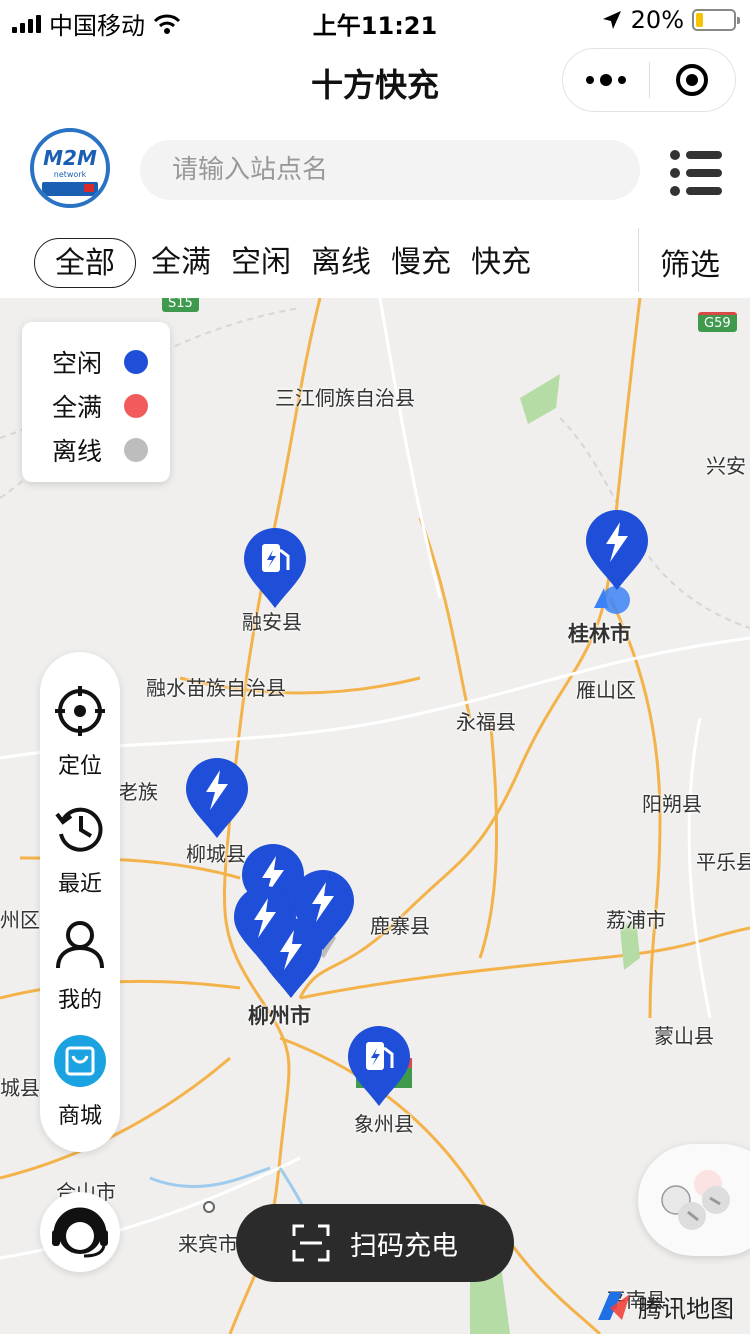 This screenshot has width=750, height=1334. Describe the element at coordinates (638, 260) in the screenshot. I see `filter-divider` at that location.